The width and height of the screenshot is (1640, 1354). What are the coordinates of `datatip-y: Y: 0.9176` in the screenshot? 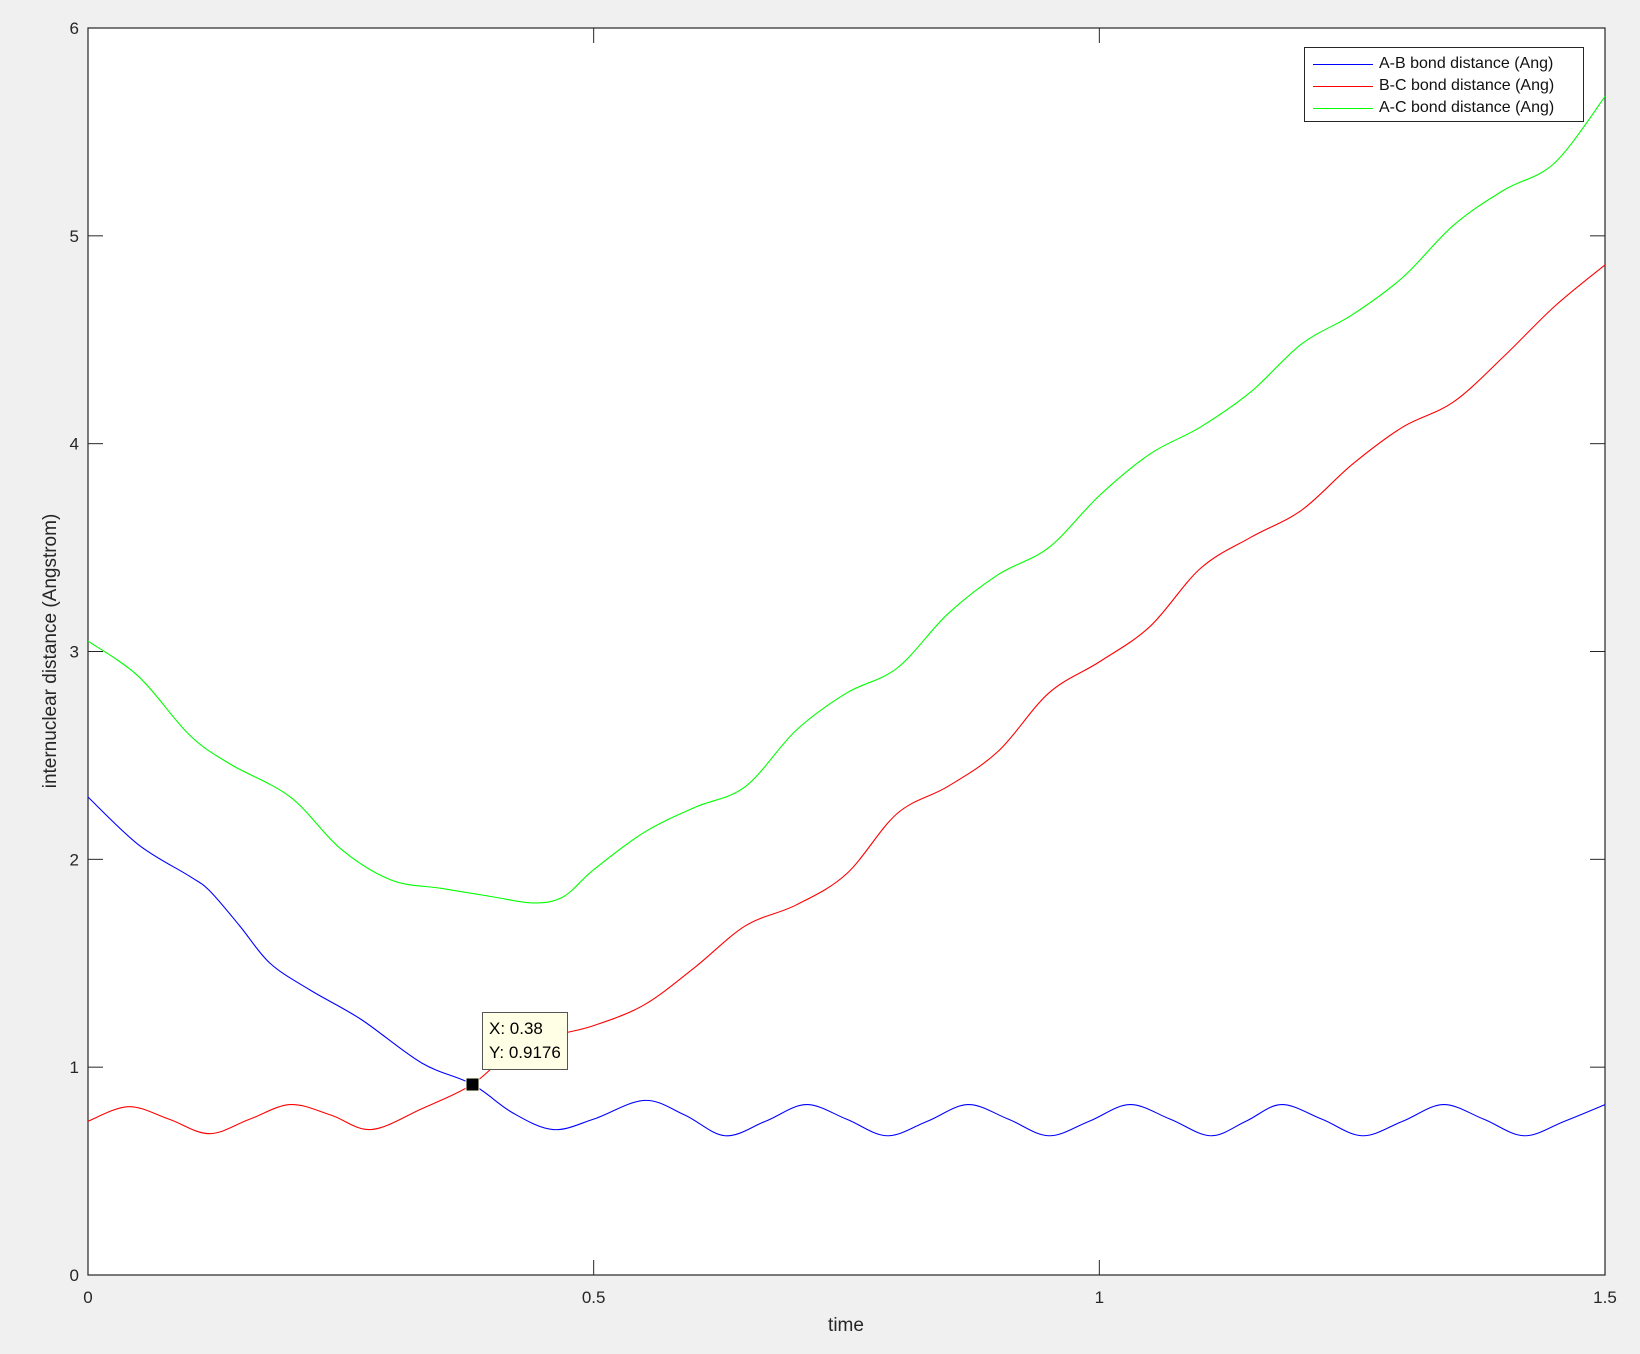 It's located at (525, 1052).